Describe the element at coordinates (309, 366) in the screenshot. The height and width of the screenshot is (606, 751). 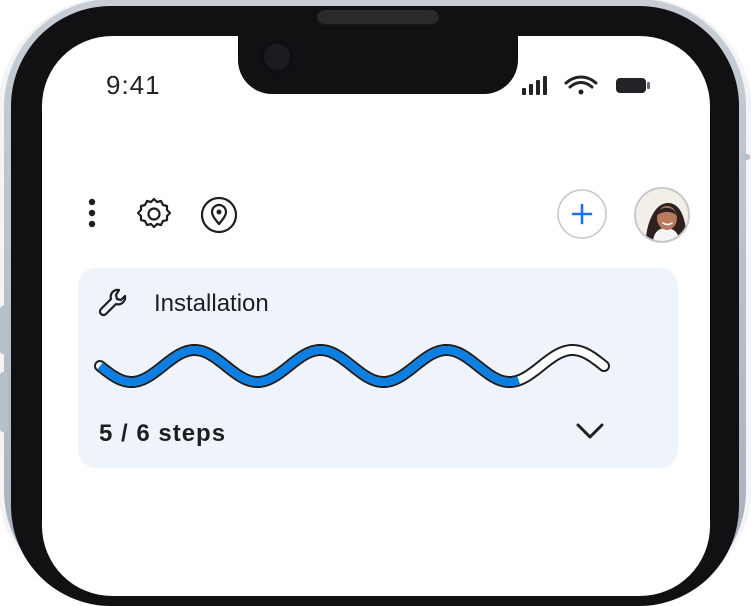
I see `progress-fill` at that location.